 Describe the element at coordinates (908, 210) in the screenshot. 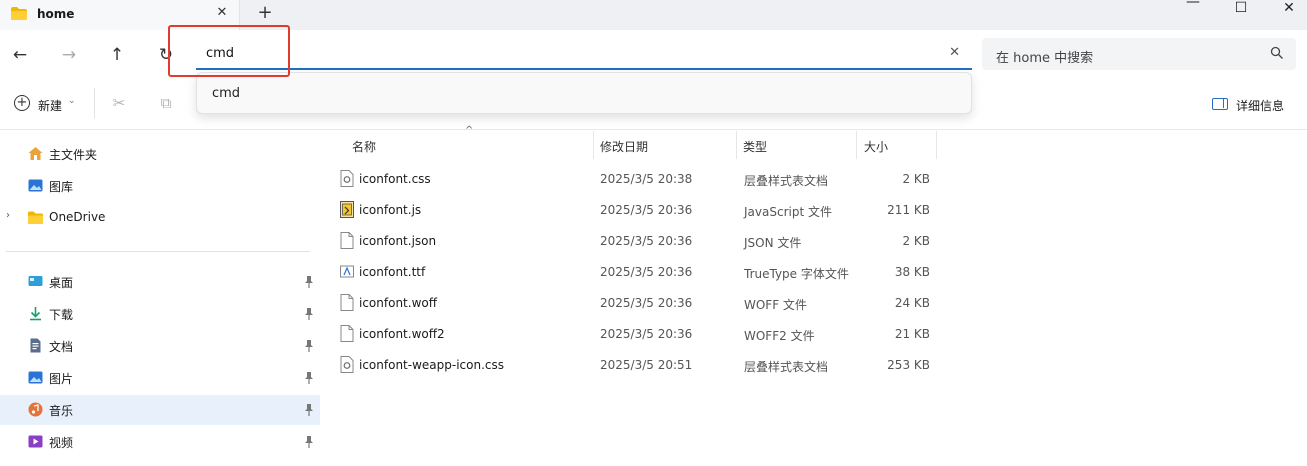

I see `file-size: 211 KB` at that location.